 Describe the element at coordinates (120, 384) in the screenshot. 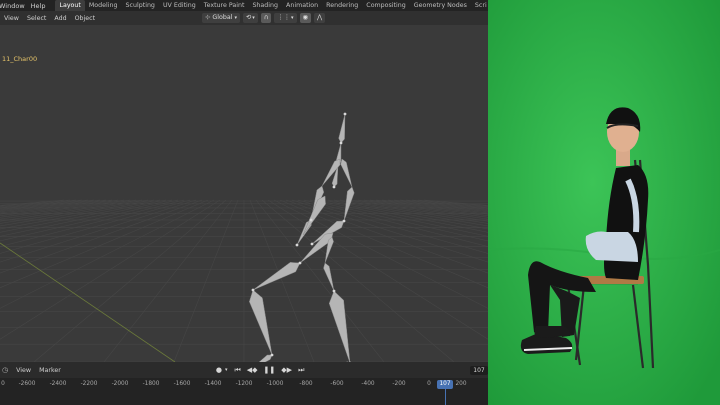

I see `ruler-tick: -2000` at that location.